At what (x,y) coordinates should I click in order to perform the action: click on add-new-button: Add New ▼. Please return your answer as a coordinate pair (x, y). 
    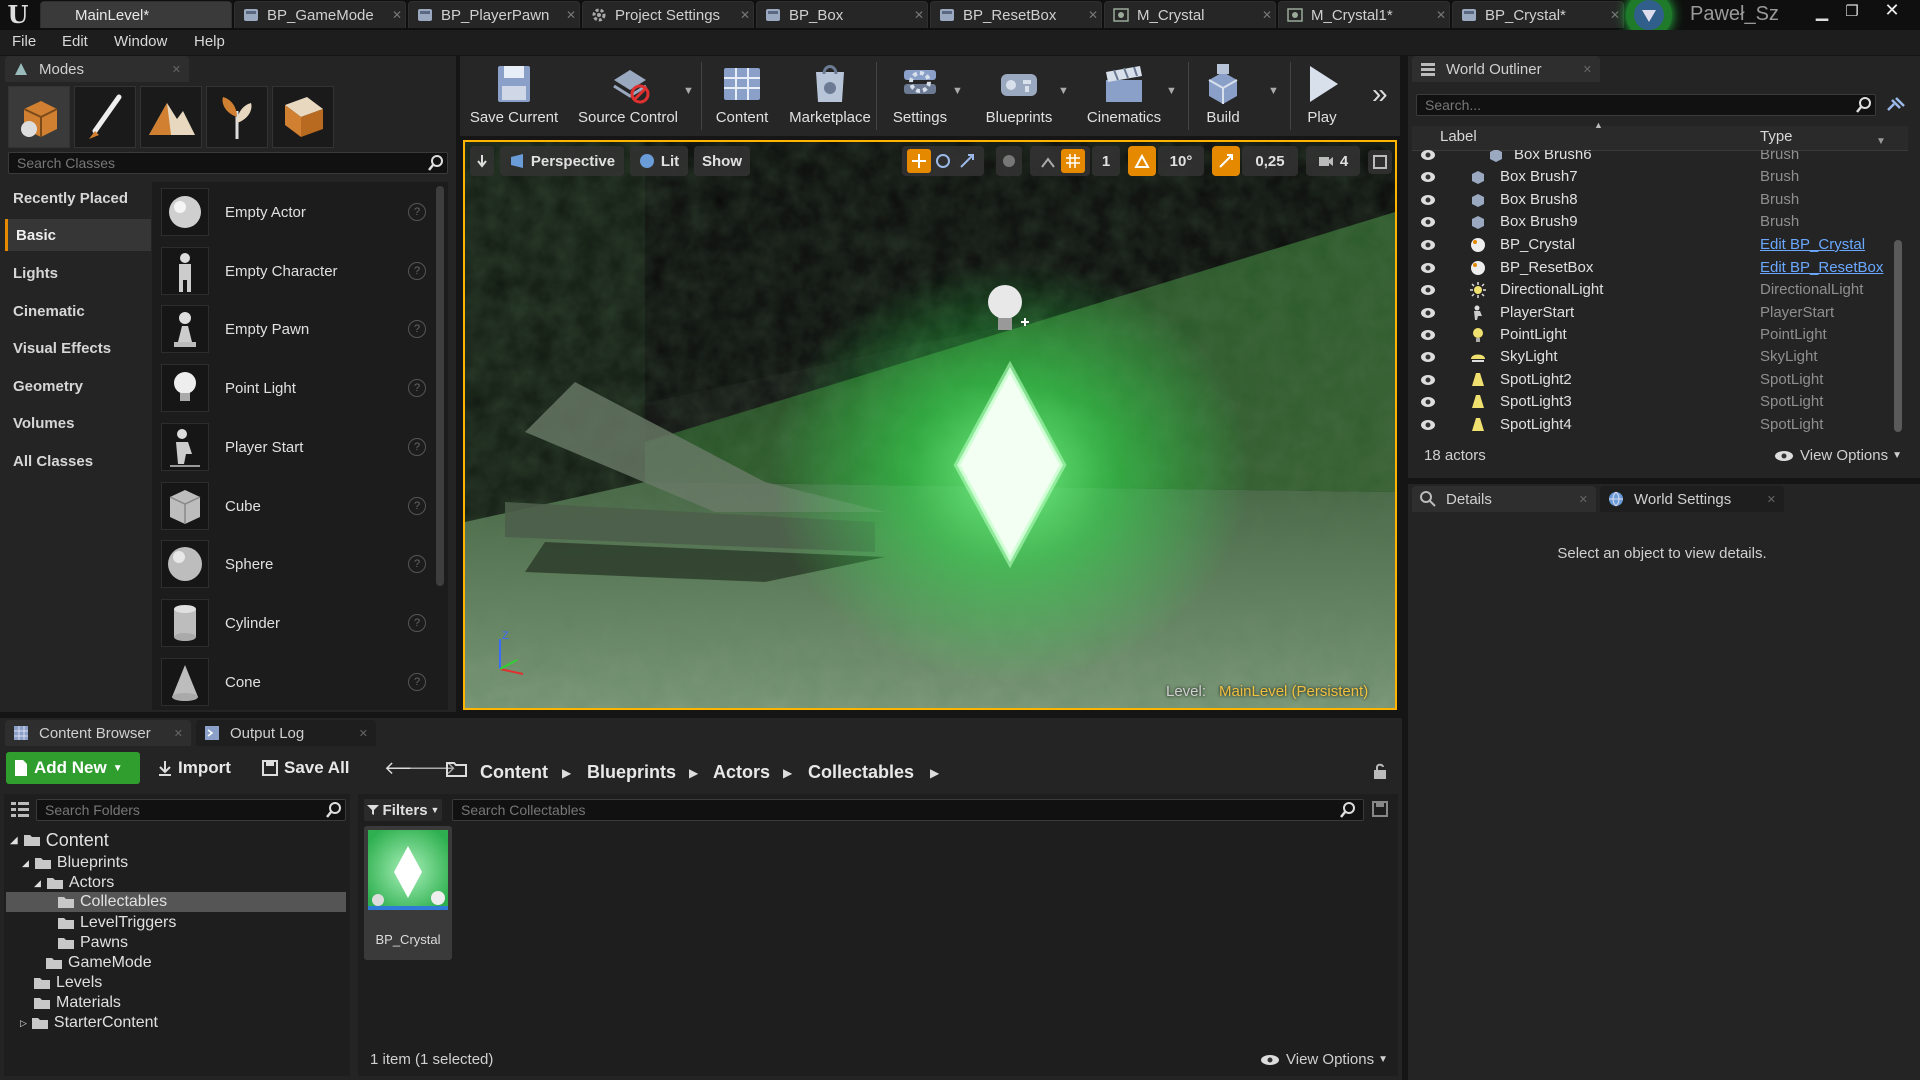
    Looking at the image, I should click on (73, 768).